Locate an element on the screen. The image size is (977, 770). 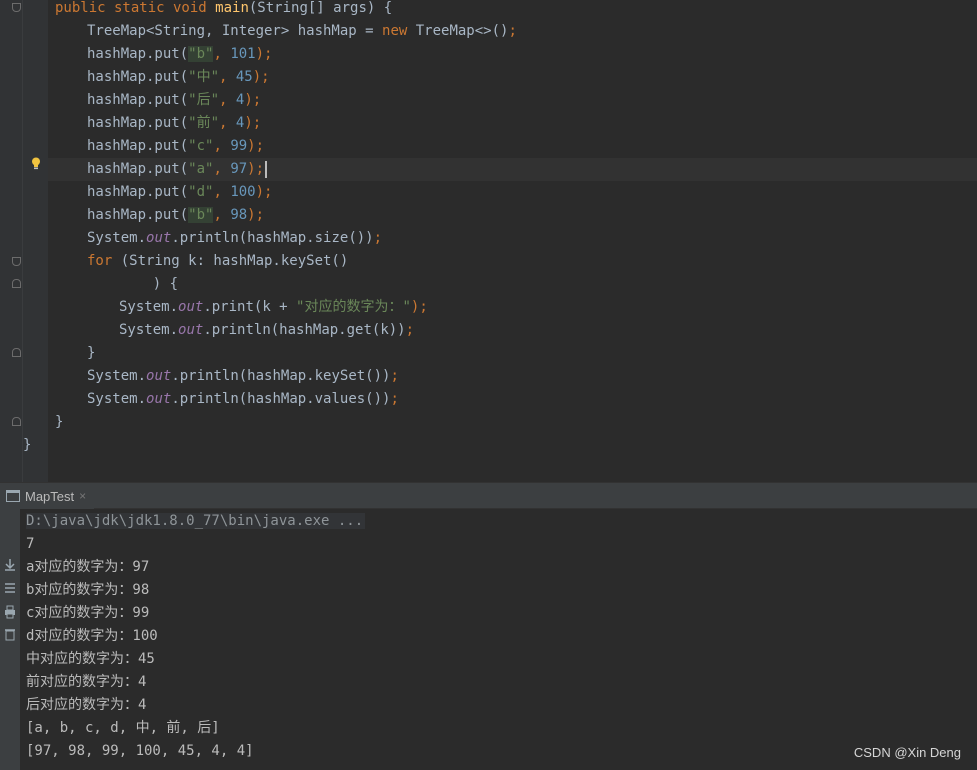
code-text: hashMap.put("前", 4); is located at coordinates (174, 123).